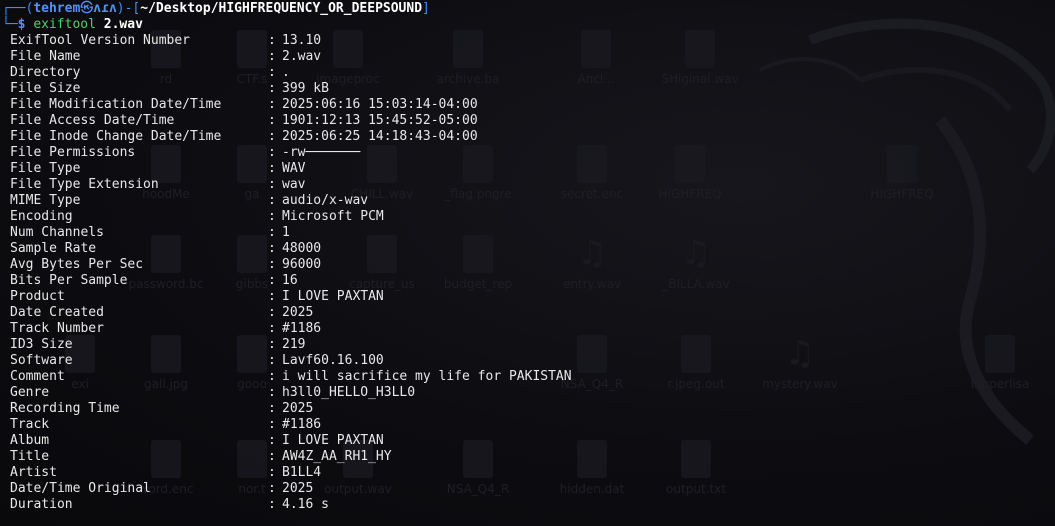  What do you see at coordinates (532, 89) in the screenshot?
I see `metadata-row: File Size:399 kB` at bounding box center [532, 89].